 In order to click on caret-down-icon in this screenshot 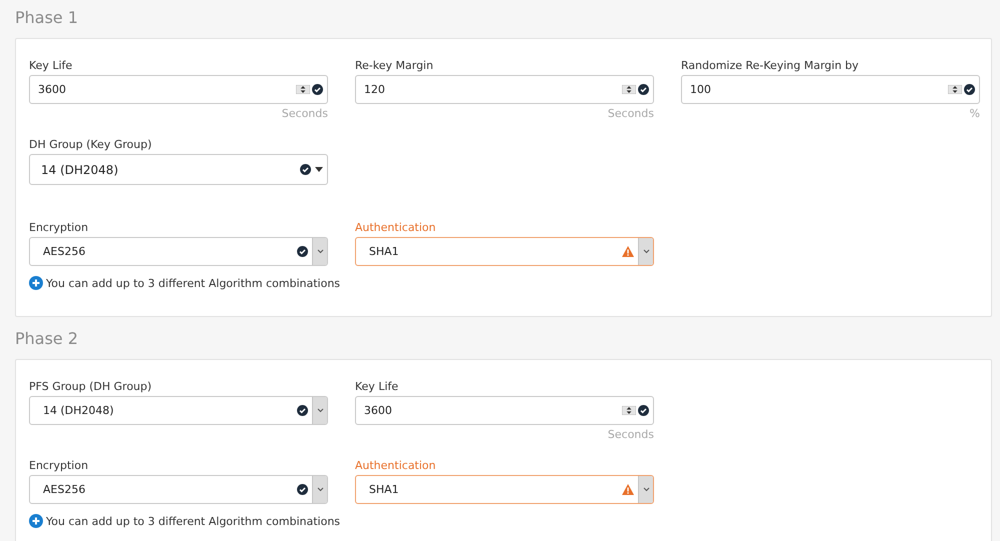, I will do `click(319, 169)`.